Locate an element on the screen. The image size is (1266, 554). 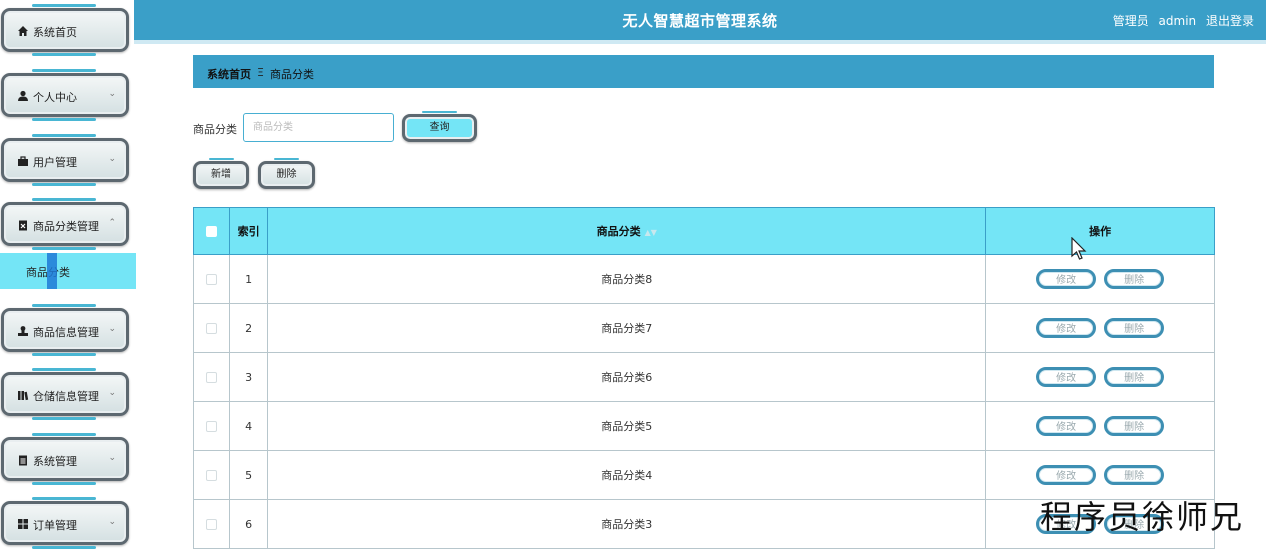
sidebar-item-label: 用户管理 is located at coordinates (55, 162).